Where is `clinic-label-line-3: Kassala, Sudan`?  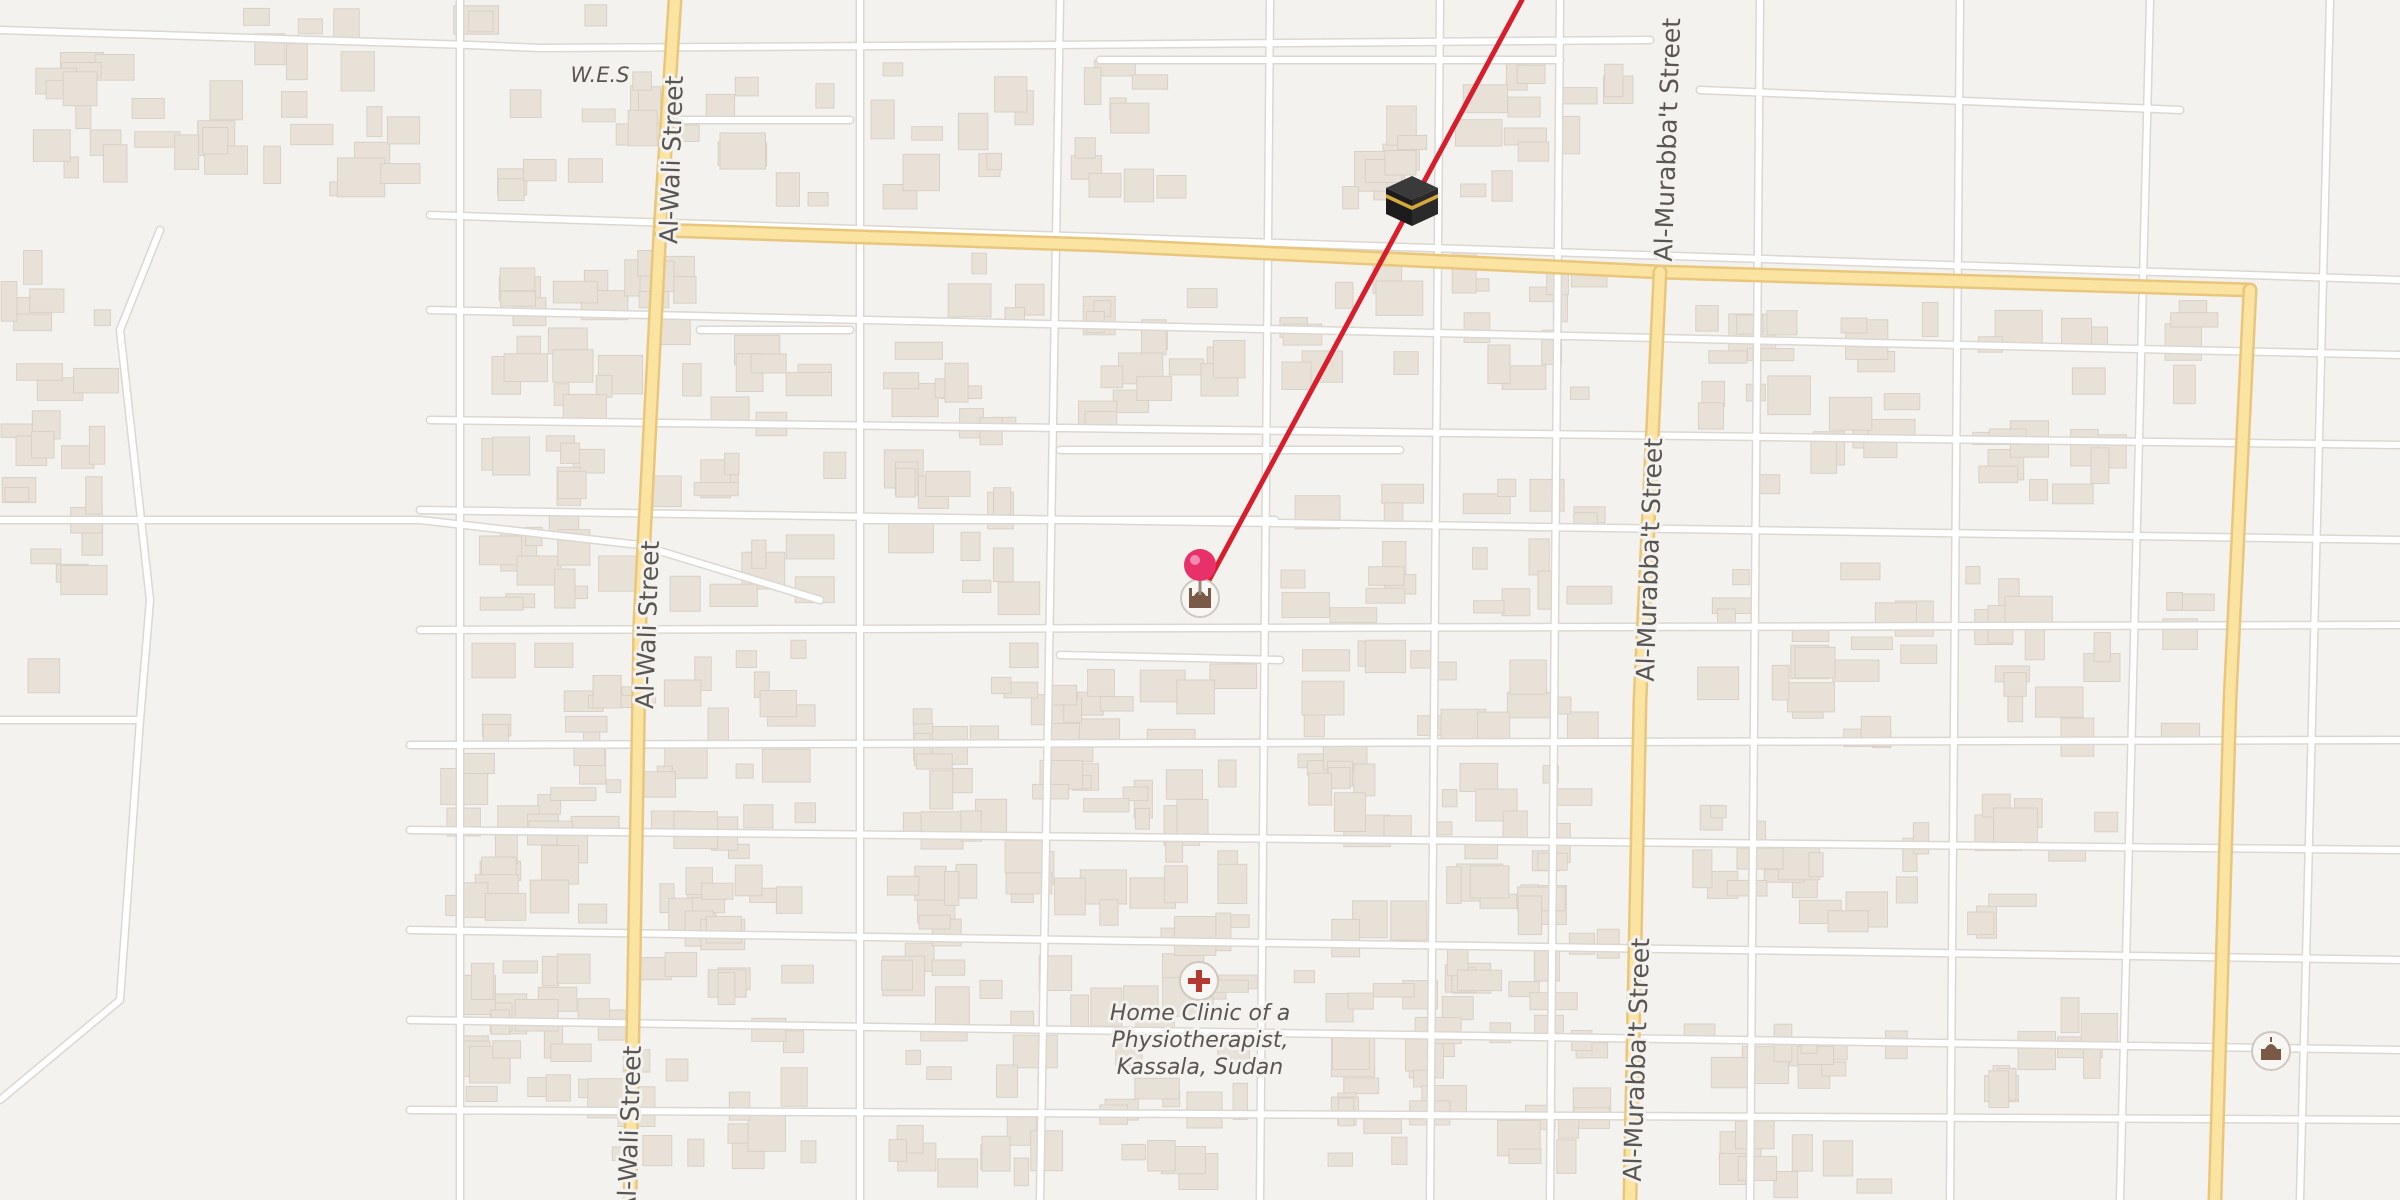 clinic-label-line-3: Kassala, Sudan is located at coordinates (1200, 1067).